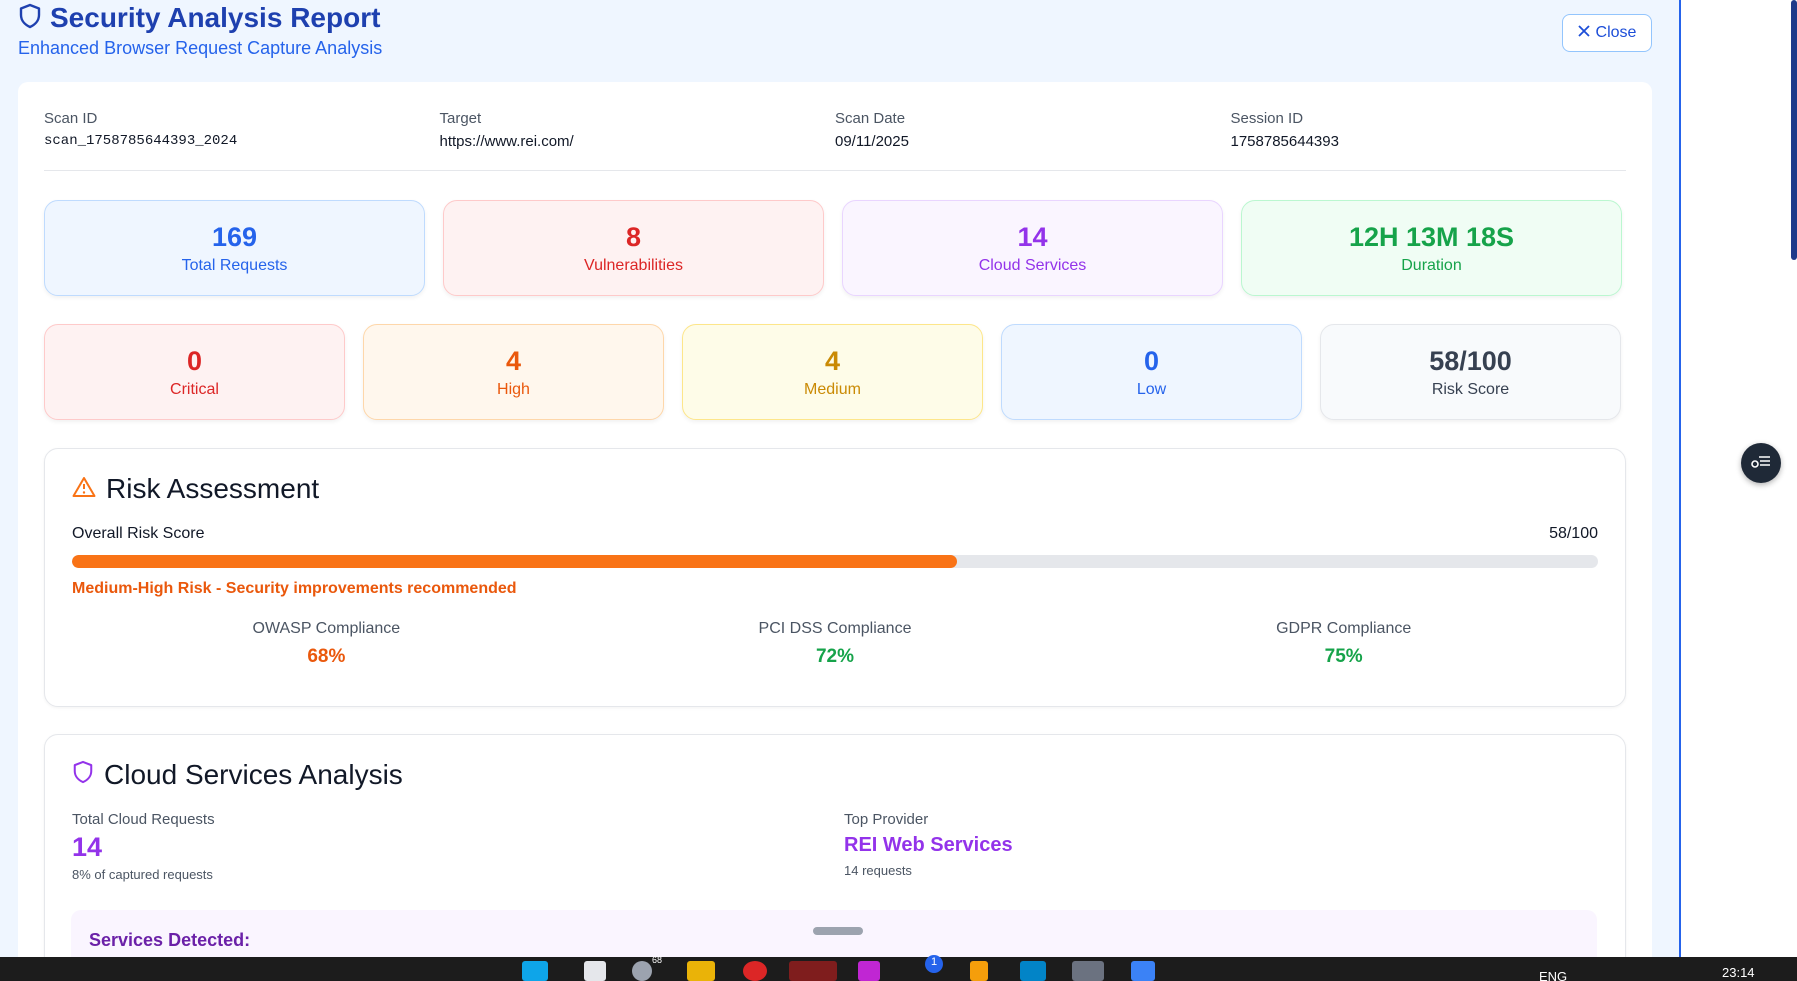 The image size is (1797, 981). What do you see at coordinates (870, 118) in the screenshot?
I see `meta-label: Scan Date` at bounding box center [870, 118].